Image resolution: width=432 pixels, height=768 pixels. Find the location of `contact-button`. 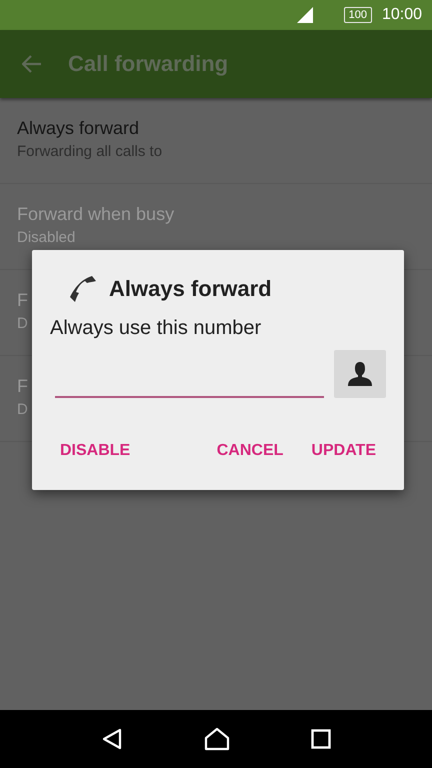

contact-button is located at coordinates (360, 374).